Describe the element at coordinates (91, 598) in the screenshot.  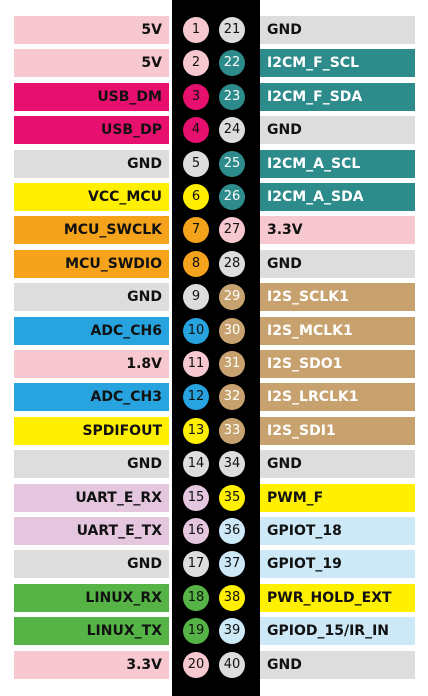
I see `pin-label-left: LINUX_RX` at that location.